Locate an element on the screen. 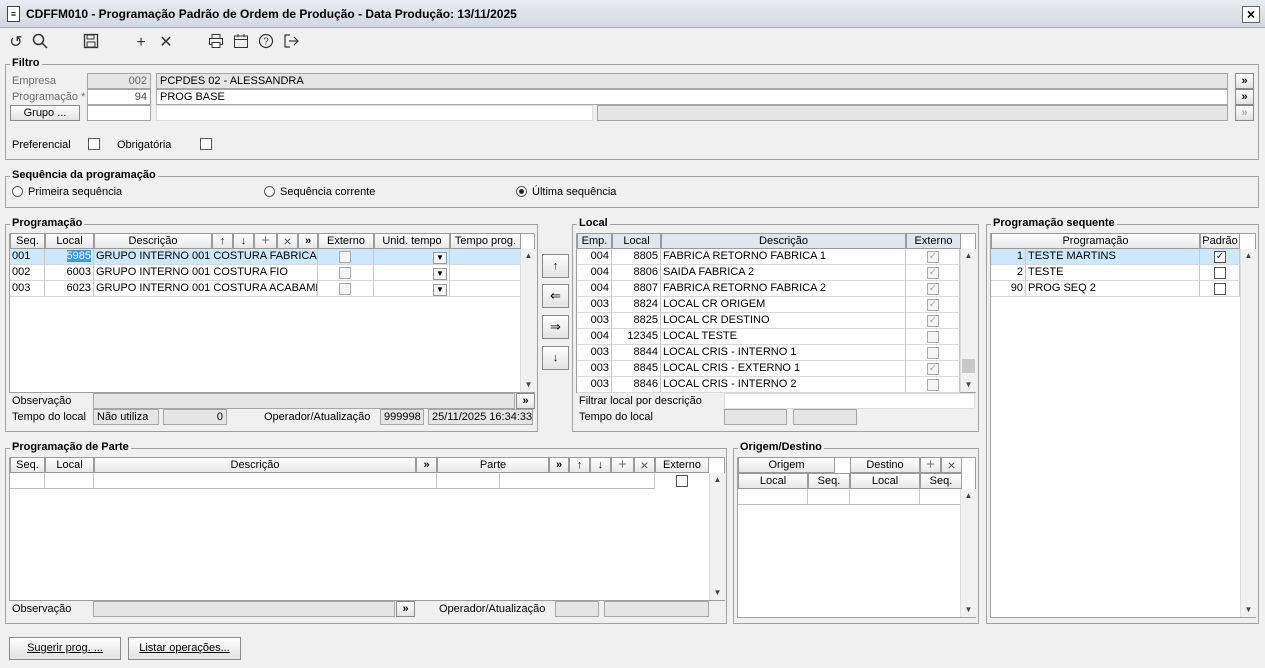 The height and width of the screenshot is (668, 1265). move-left-button: ⇐ is located at coordinates (555, 296).